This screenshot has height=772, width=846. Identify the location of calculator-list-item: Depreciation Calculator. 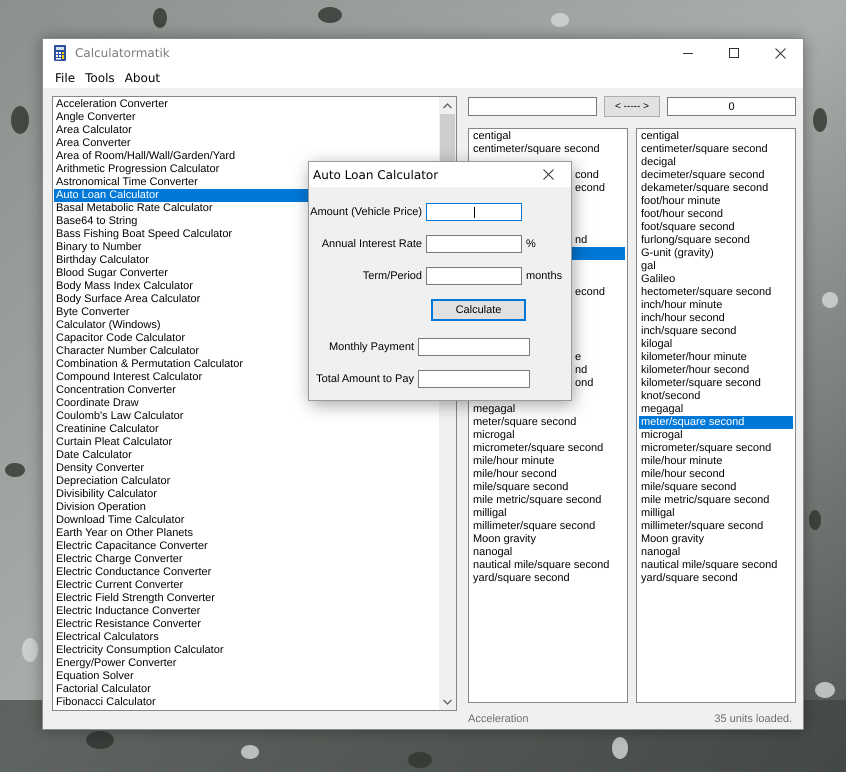
(246, 481).